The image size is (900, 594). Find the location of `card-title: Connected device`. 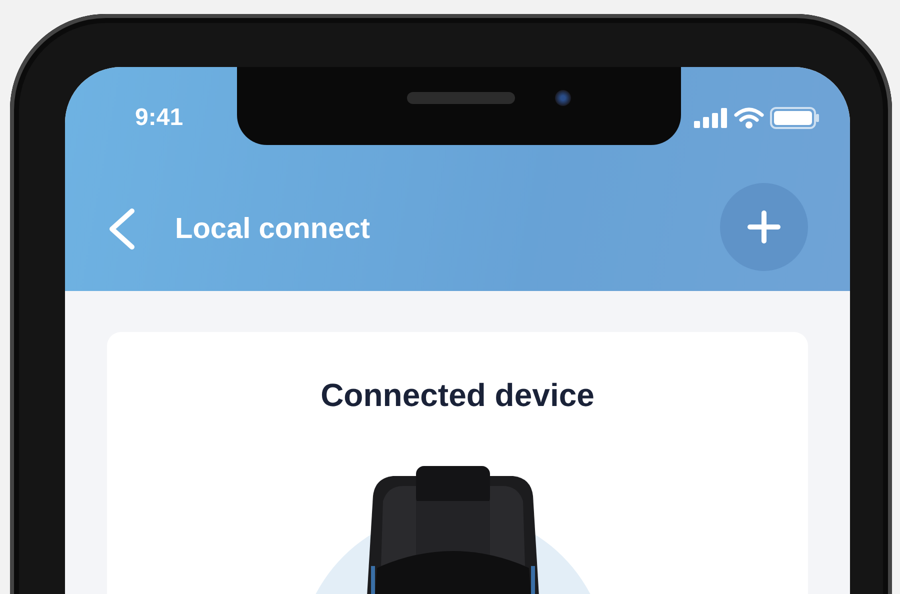

card-title: Connected device is located at coordinates (457, 395).